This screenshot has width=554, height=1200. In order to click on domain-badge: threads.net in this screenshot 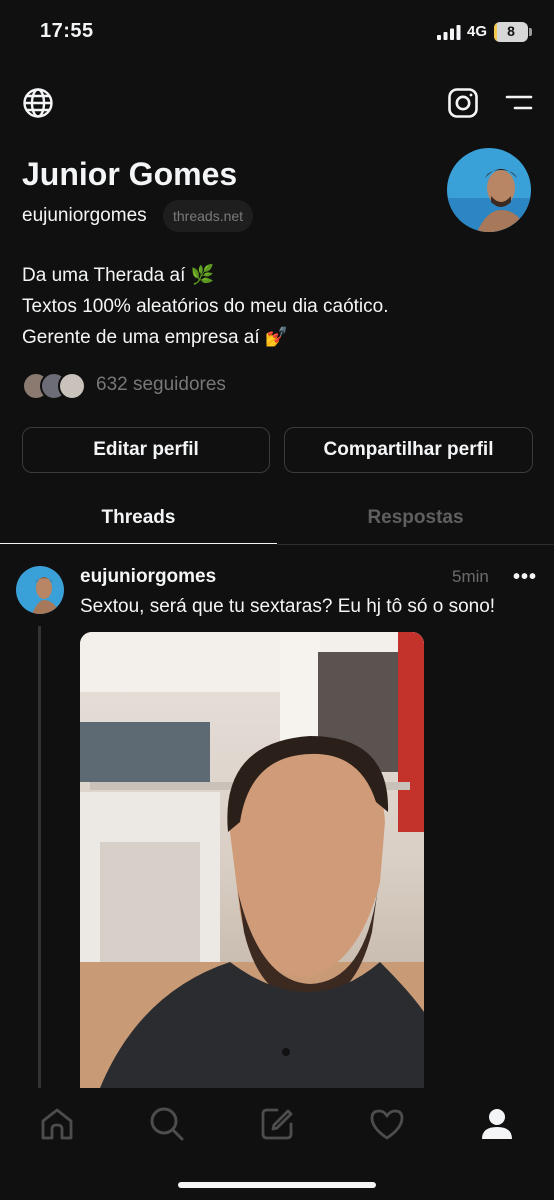, I will do `click(208, 216)`.